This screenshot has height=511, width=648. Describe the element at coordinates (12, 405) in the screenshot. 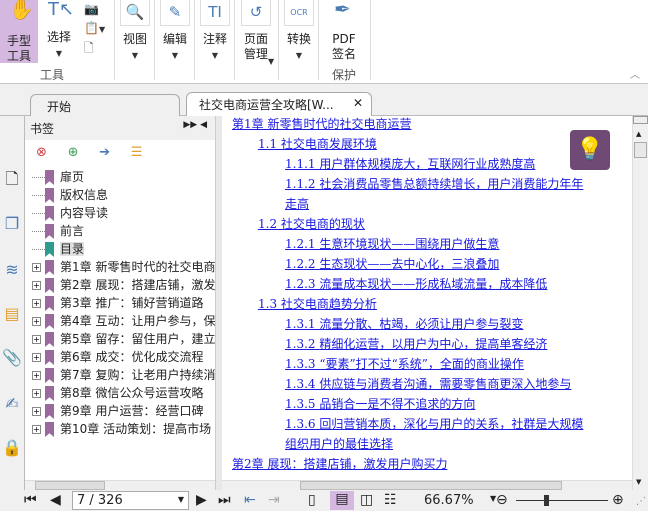

I see `signature-icon: ✍` at that location.